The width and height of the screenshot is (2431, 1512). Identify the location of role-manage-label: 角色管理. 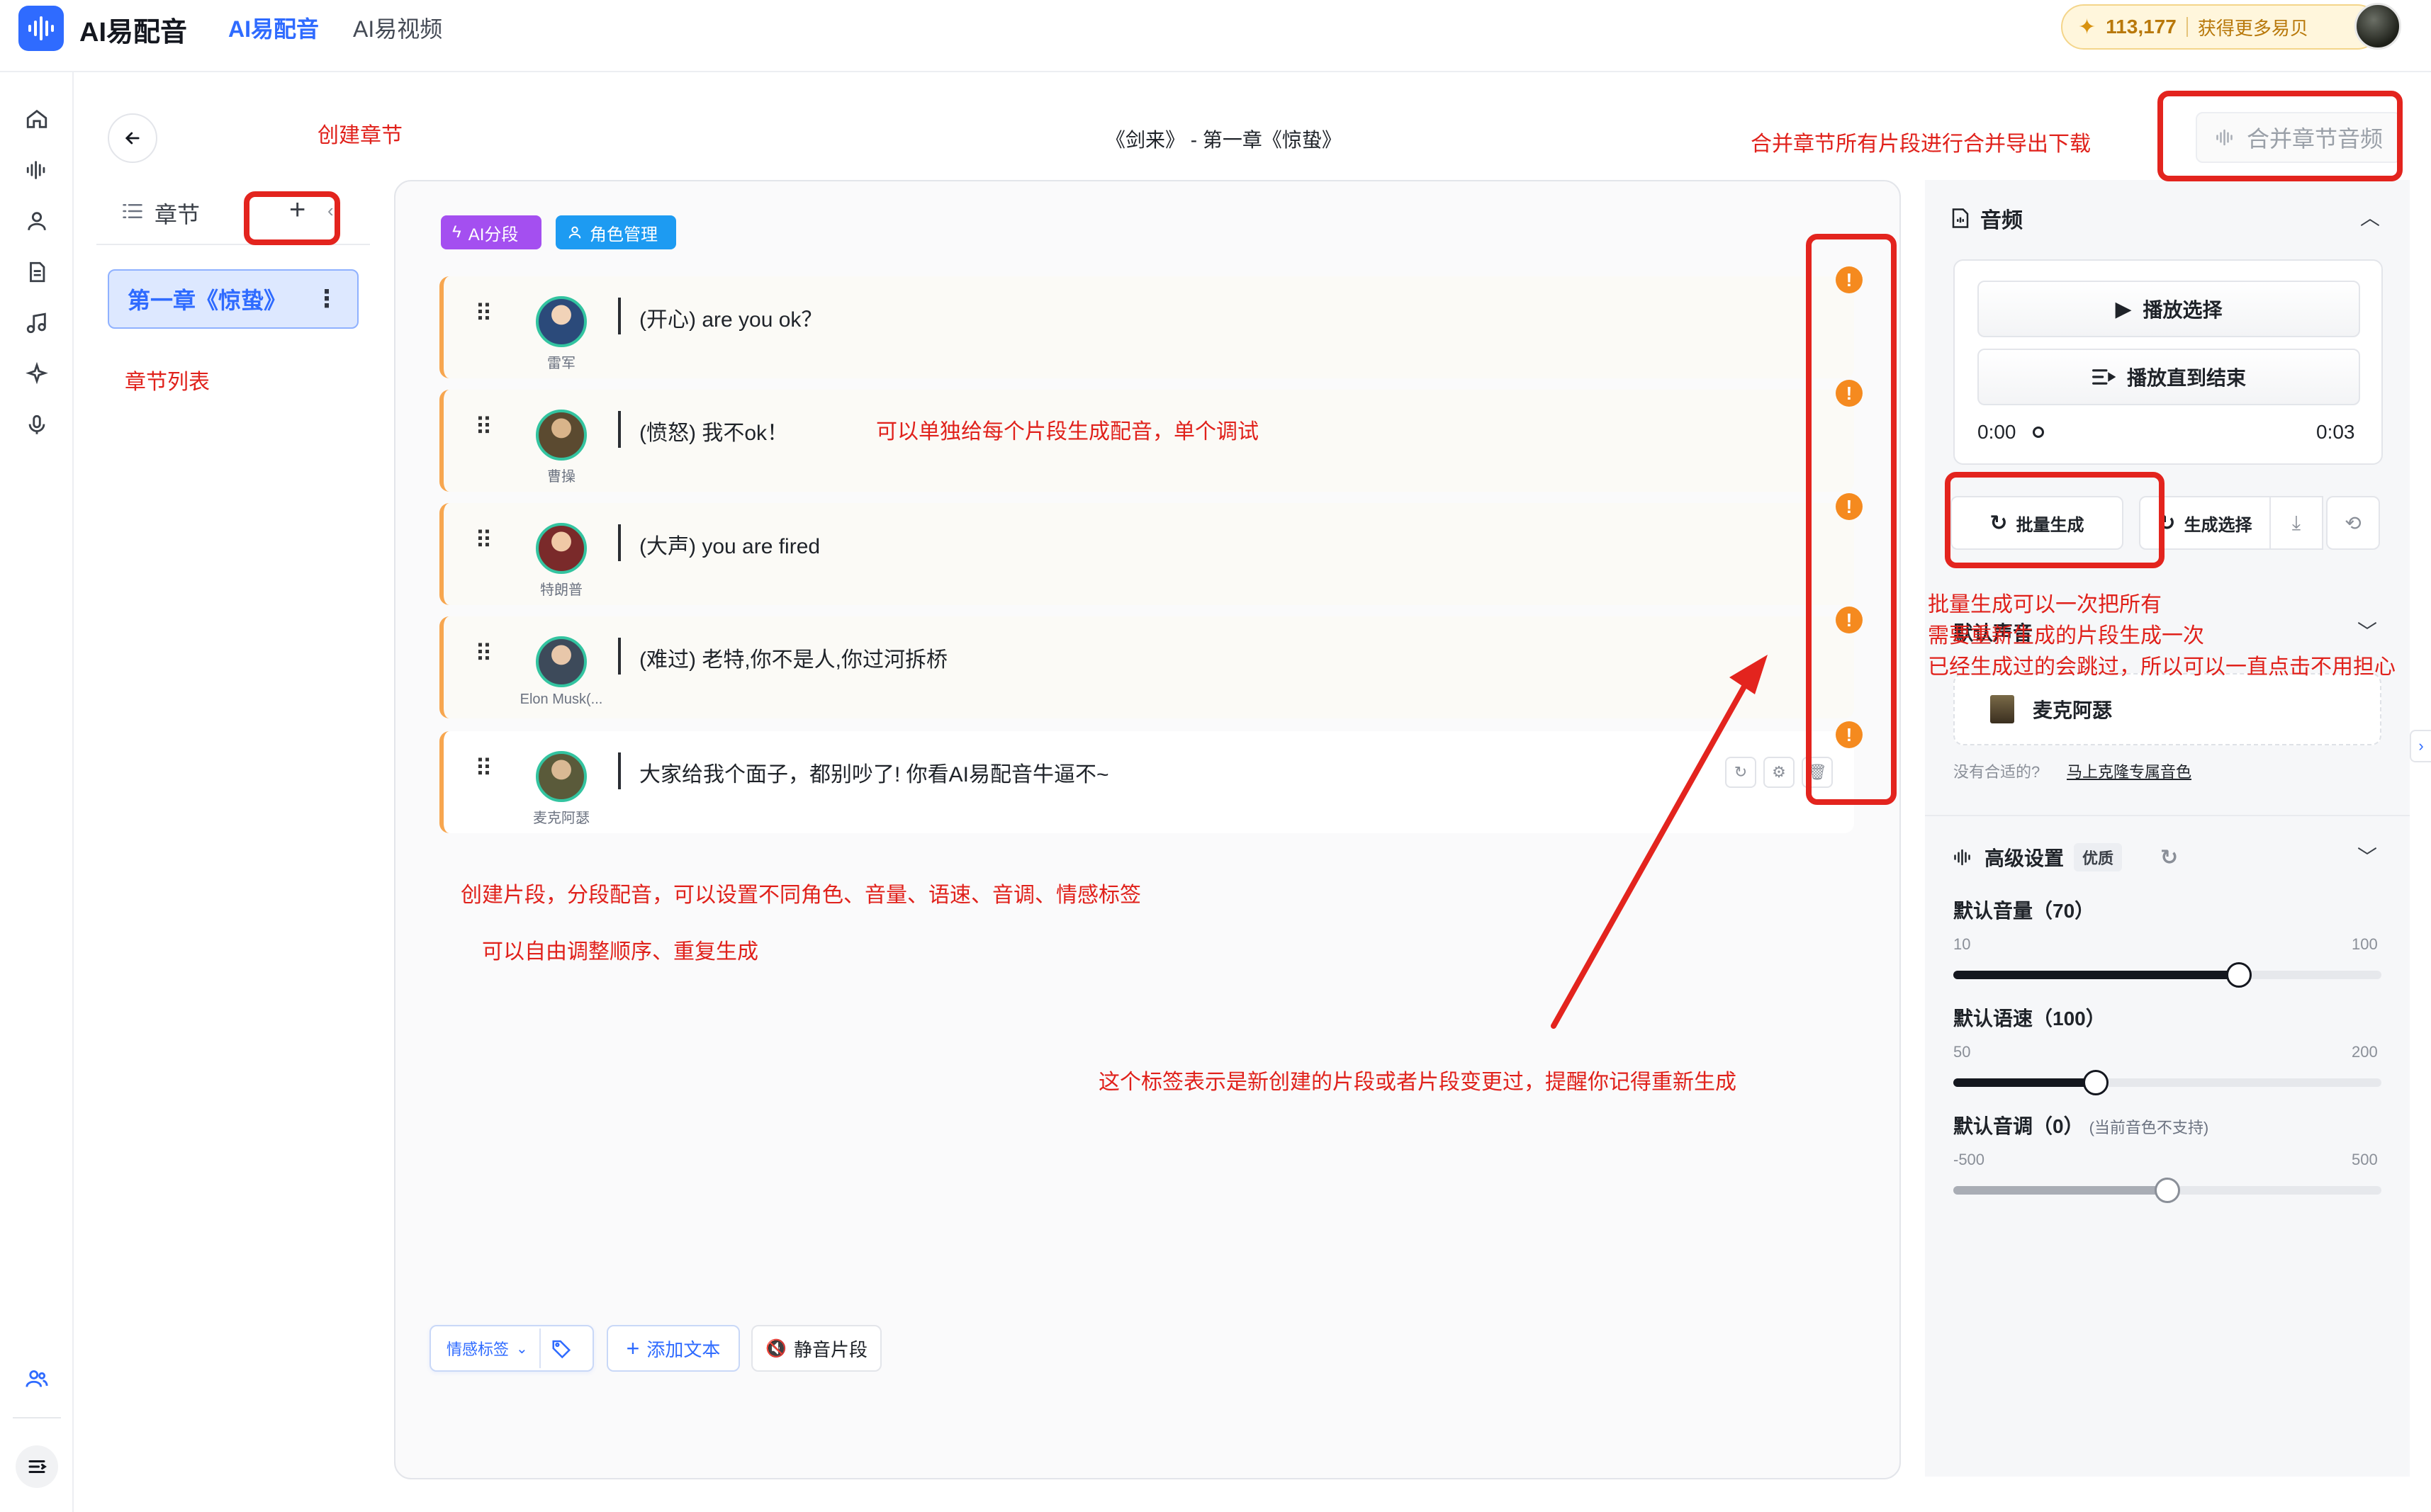
(624, 234).